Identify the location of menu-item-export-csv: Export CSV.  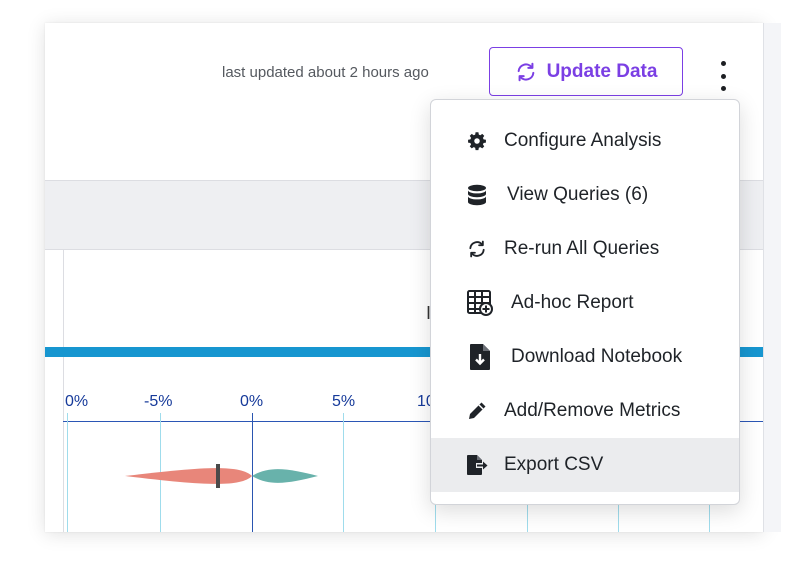
(585, 465).